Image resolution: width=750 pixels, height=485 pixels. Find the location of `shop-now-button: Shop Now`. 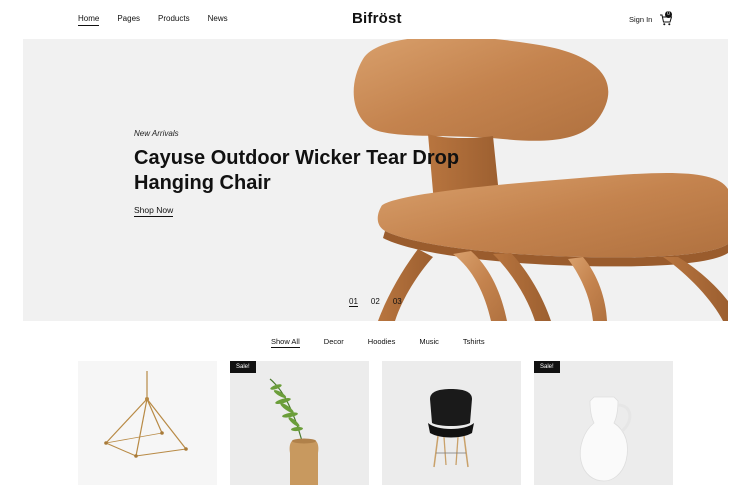

shop-now-button: Shop Now is located at coordinates (154, 211).